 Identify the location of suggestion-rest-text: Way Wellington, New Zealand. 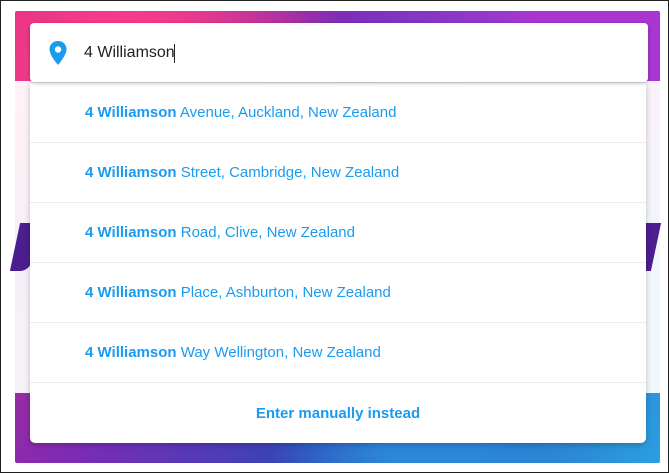
(278, 352).